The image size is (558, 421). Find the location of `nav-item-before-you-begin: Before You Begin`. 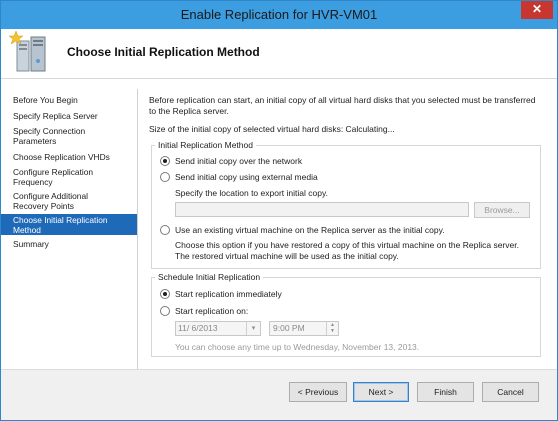

nav-item-before-you-begin: Before You Begin is located at coordinates (69, 100).